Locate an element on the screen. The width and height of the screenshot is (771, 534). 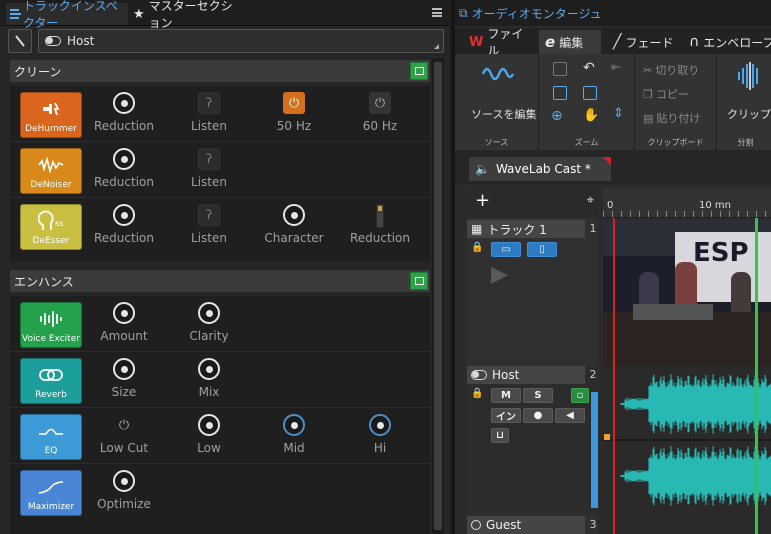
solo-button: S is located at coordinates (538, 395).